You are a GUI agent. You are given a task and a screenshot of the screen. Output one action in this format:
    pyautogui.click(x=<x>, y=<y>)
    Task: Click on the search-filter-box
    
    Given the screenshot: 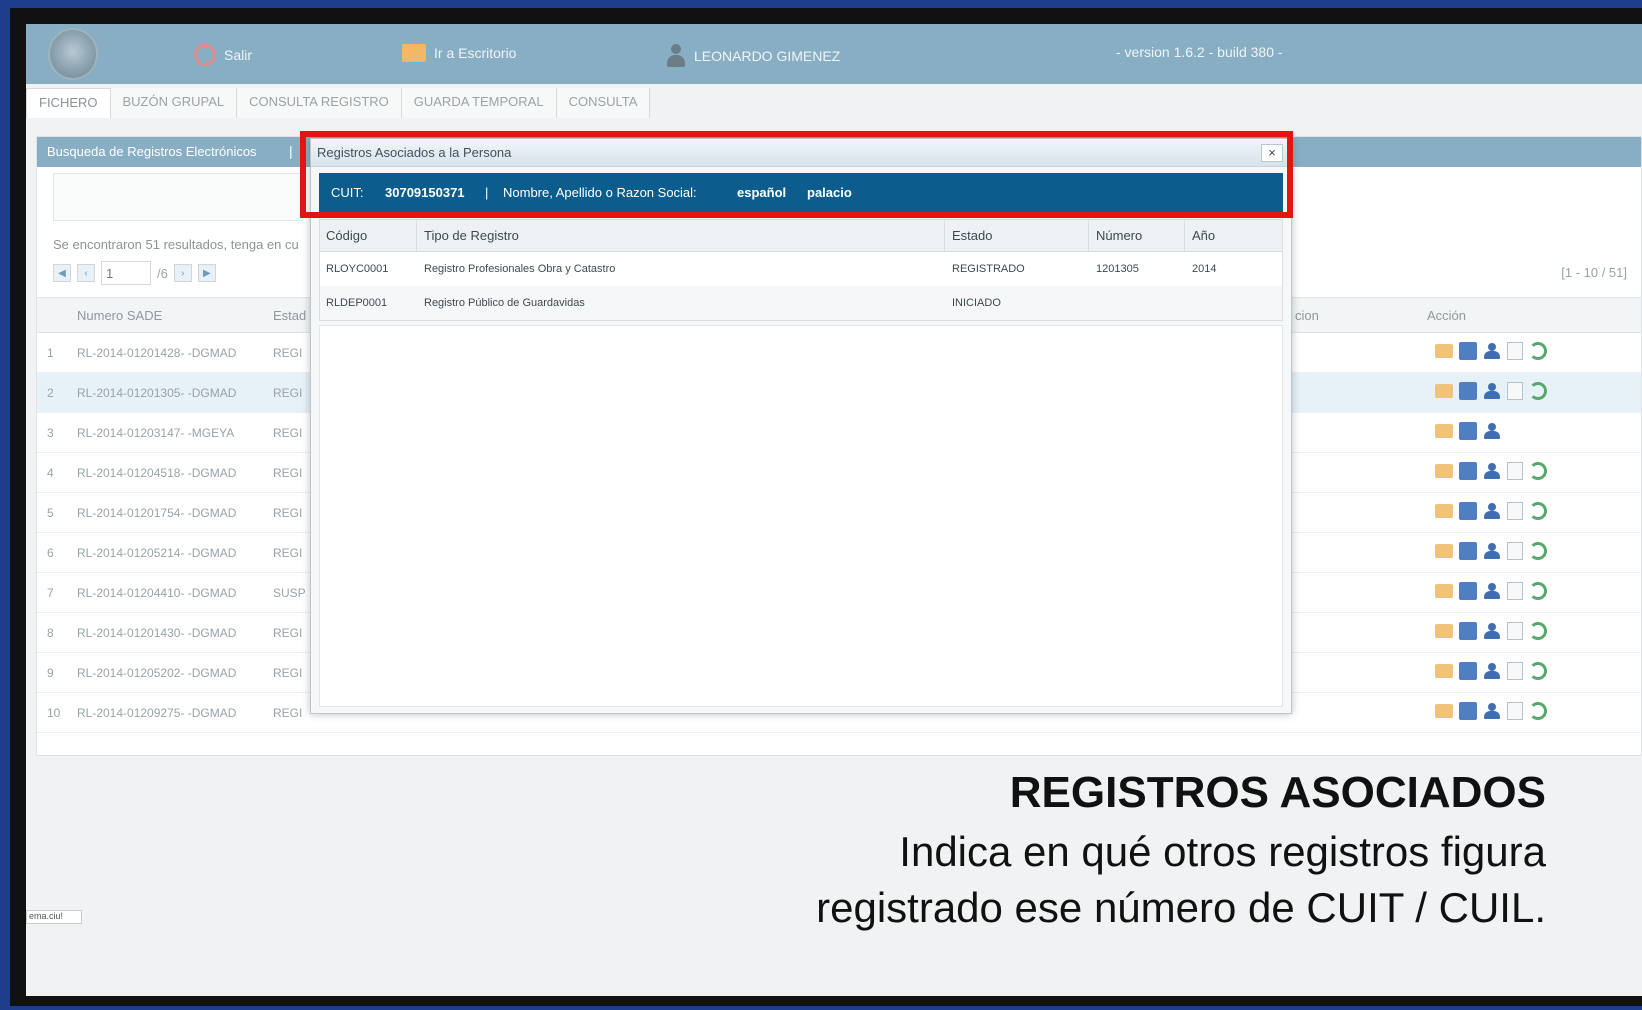 What is the action you would take?
    pyautogui.click(x=178, y=197)
    